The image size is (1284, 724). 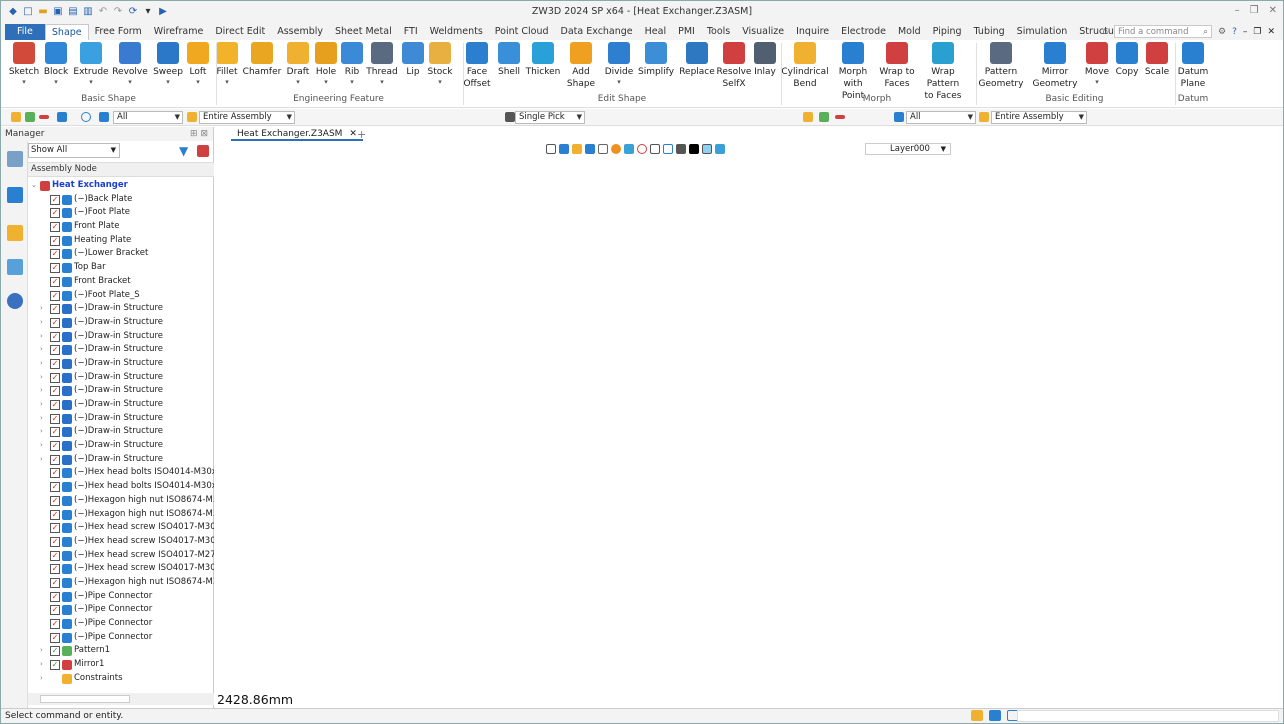 I want to click on doc-restore-icon: ❐, so click(x=1257, y=32).